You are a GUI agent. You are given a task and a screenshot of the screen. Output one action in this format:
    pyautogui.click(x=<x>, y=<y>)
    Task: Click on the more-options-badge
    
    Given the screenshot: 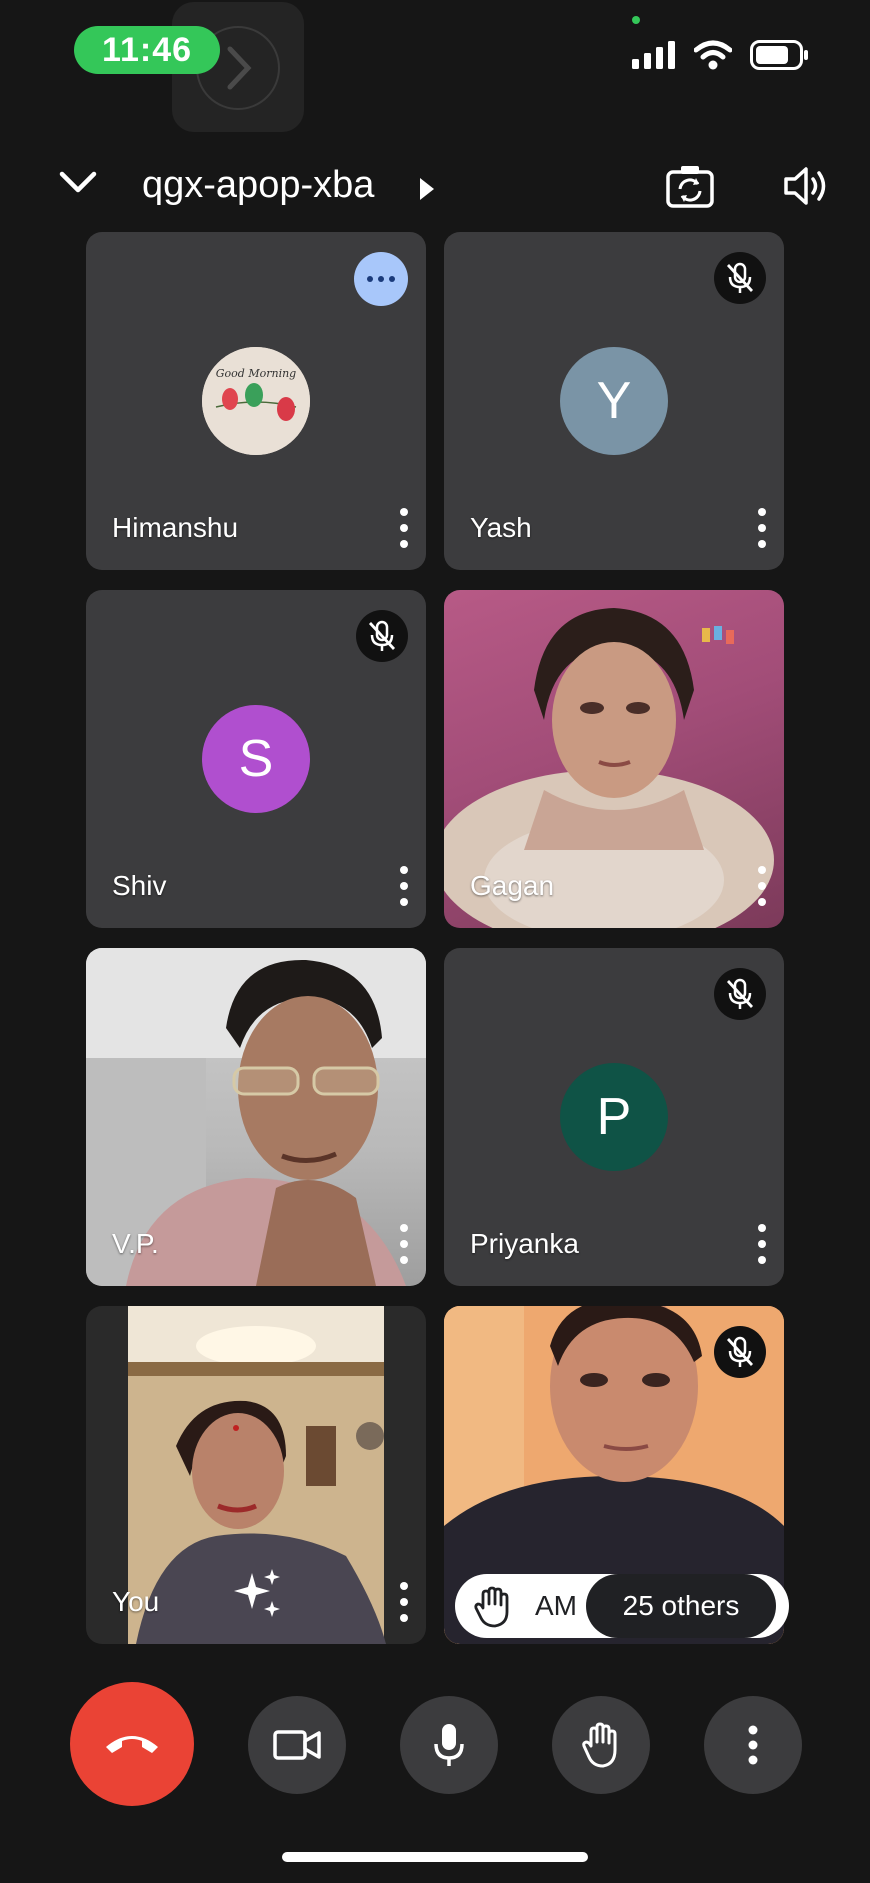 What is the action you would take?
    pyautogui.click(x=381, y=279)
    